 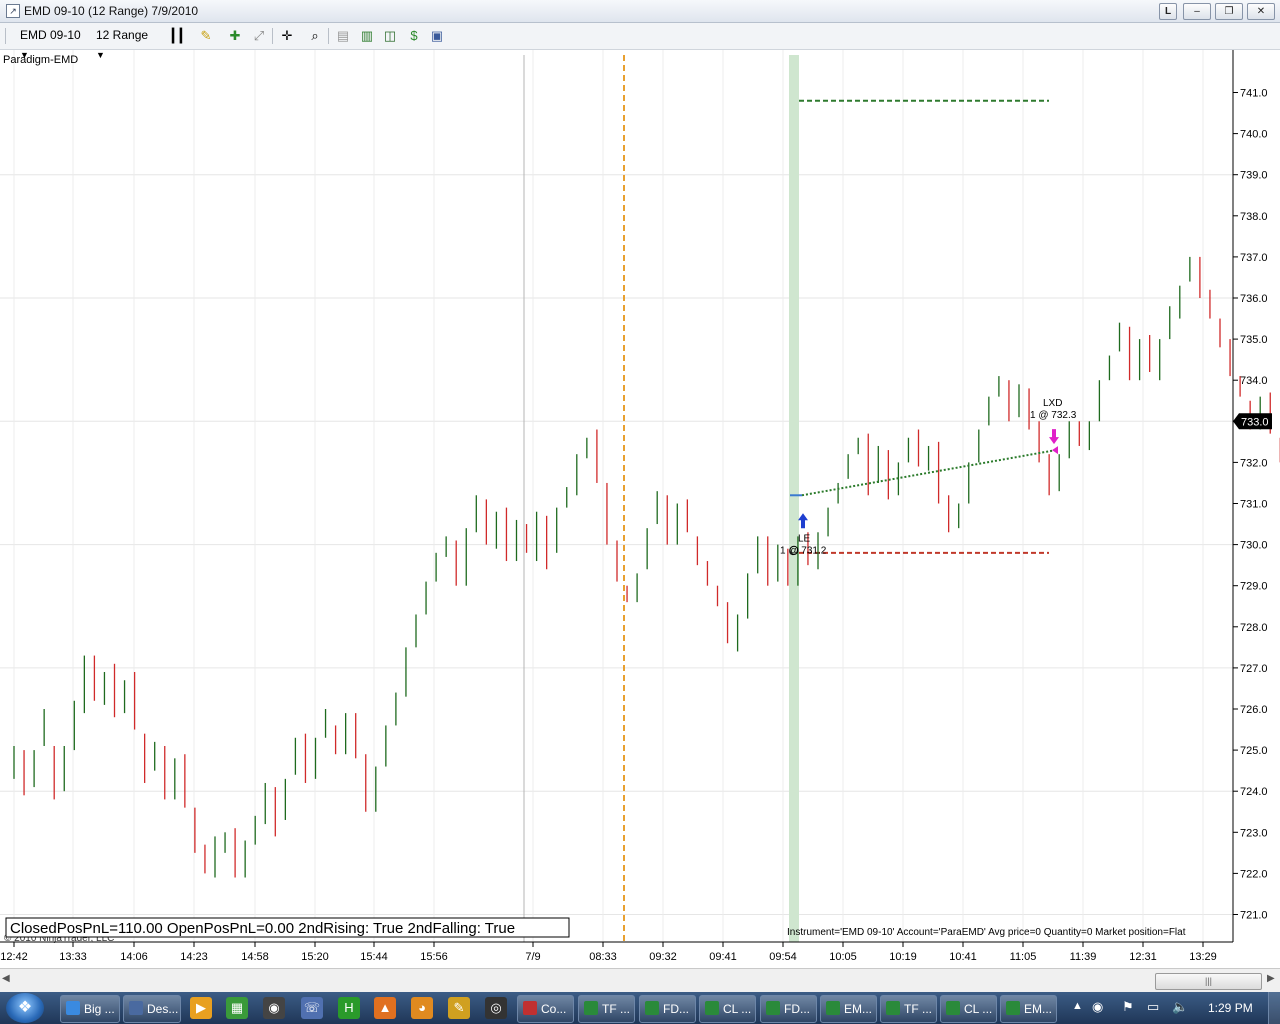 I want to click on trade-markers: LE1 @ 731.2 LXD1 @ 732.3, so click(x=928, y=477).